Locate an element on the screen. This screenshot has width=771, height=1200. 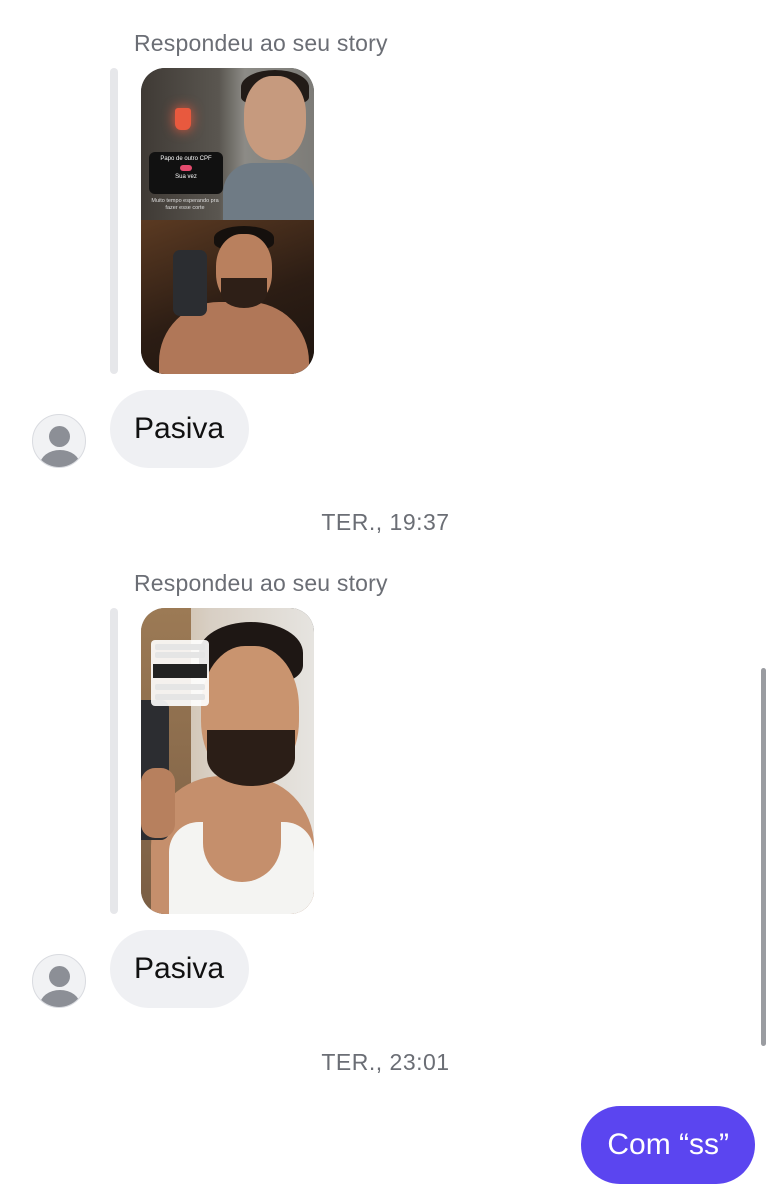
story-sticker is located at coordinates (180, 673).